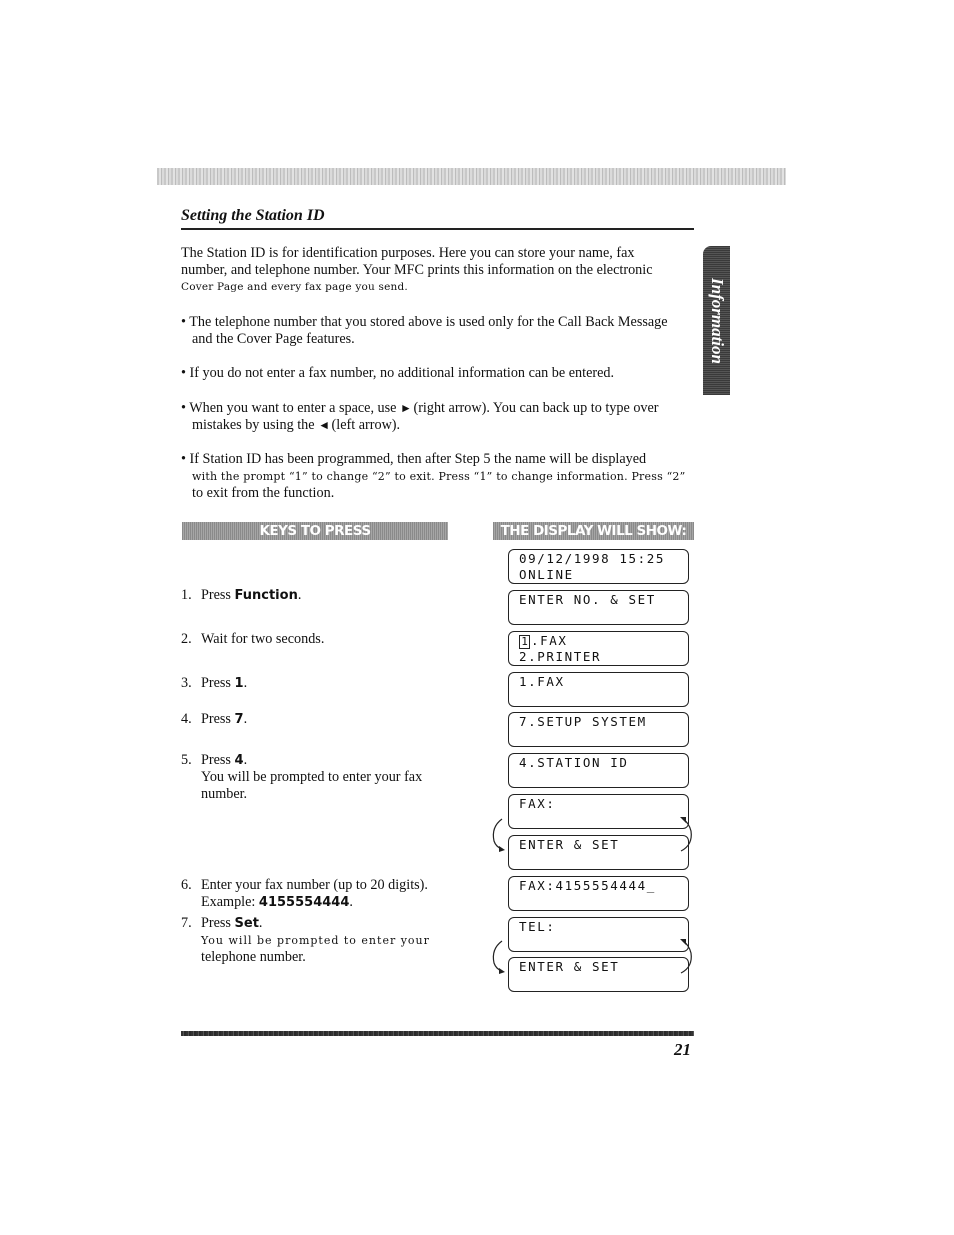 This screenshot has height=1235, width=954. I want to click on title-rule, so click(437, 229).